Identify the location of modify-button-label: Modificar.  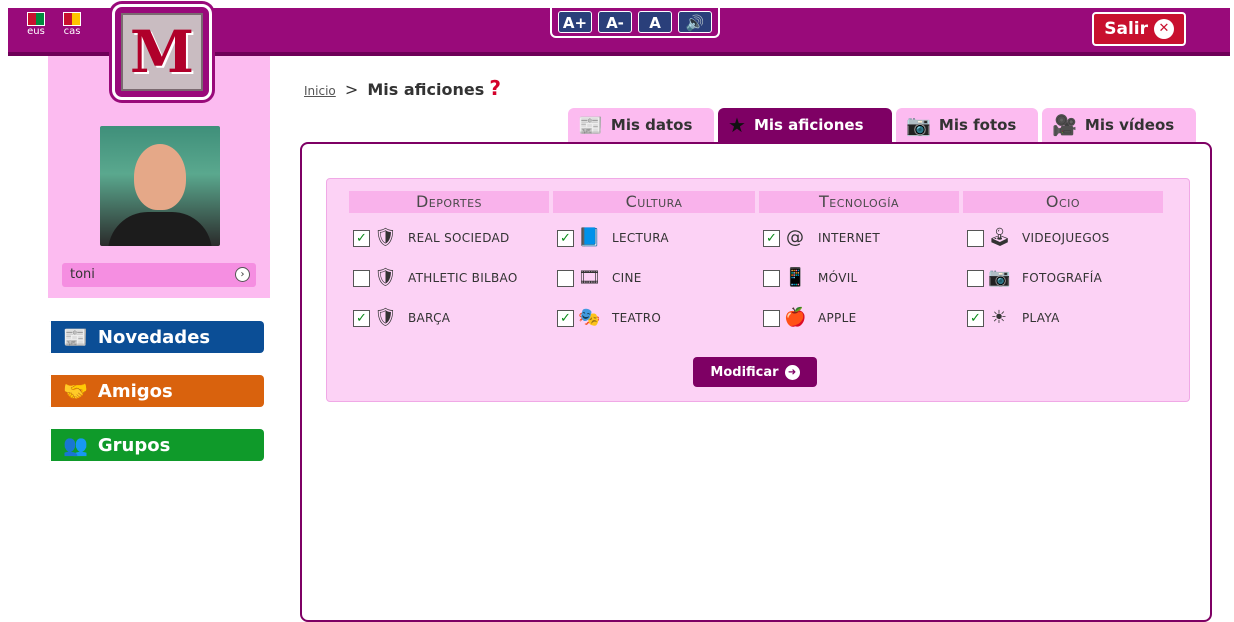
(744, 372).